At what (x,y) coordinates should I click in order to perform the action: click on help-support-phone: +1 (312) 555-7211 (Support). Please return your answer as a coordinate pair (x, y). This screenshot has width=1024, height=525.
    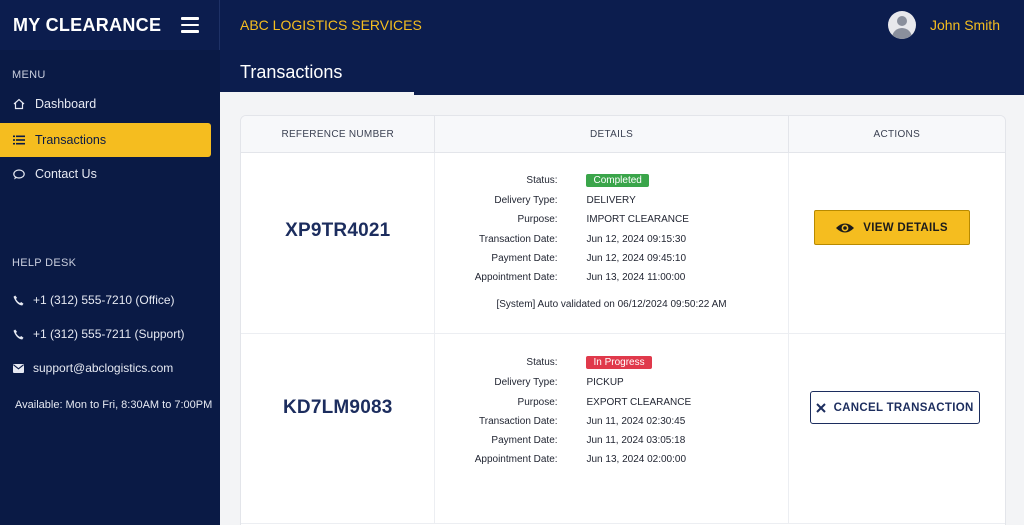
    Looking at the image, I should click on (98, 334).